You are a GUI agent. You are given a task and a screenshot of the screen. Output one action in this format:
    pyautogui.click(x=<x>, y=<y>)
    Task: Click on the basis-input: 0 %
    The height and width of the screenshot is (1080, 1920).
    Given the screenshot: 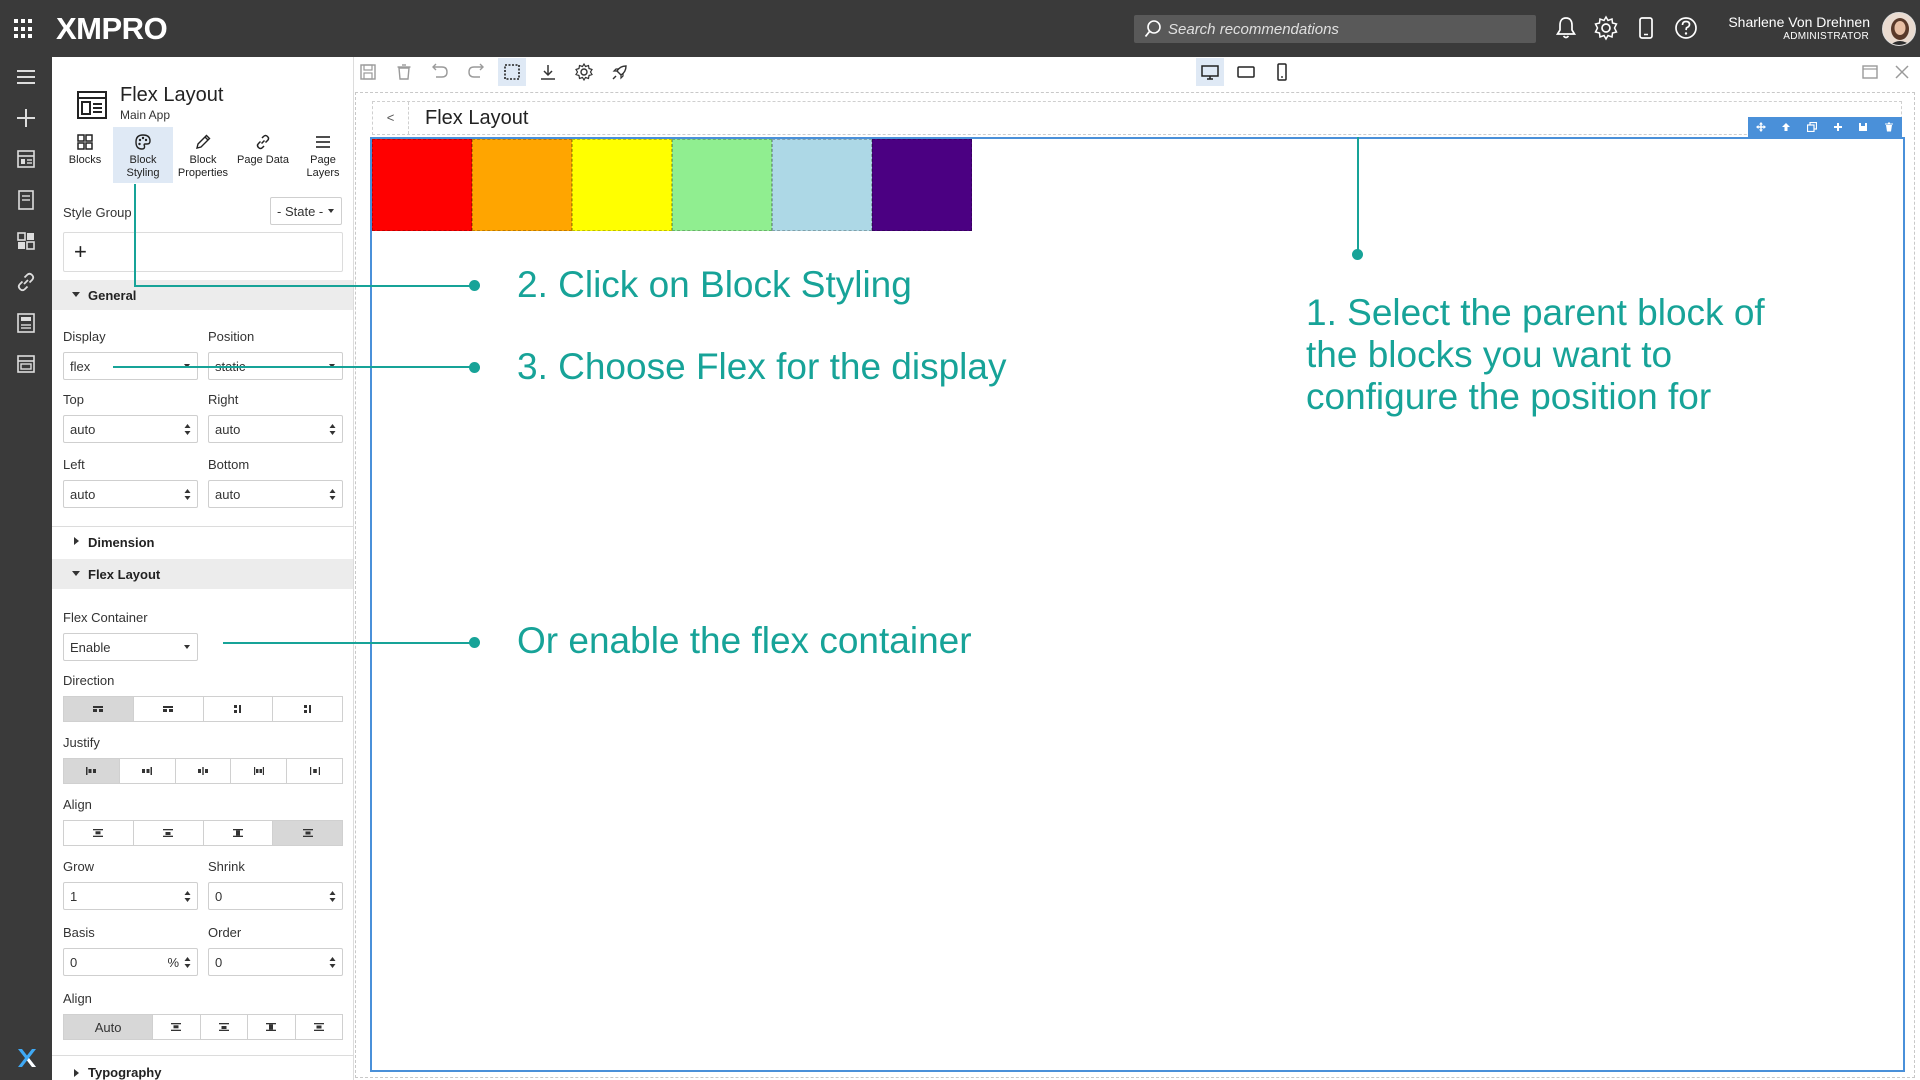 What is the action you would take?
    pyautogui.click(x=130, y=962)
    